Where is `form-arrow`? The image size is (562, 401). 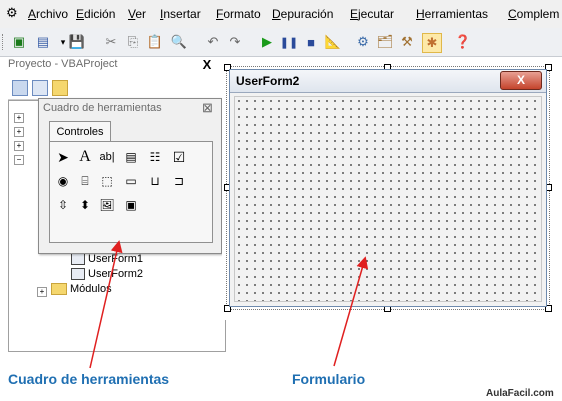
form-arrow is located at coordinates (351, 311).